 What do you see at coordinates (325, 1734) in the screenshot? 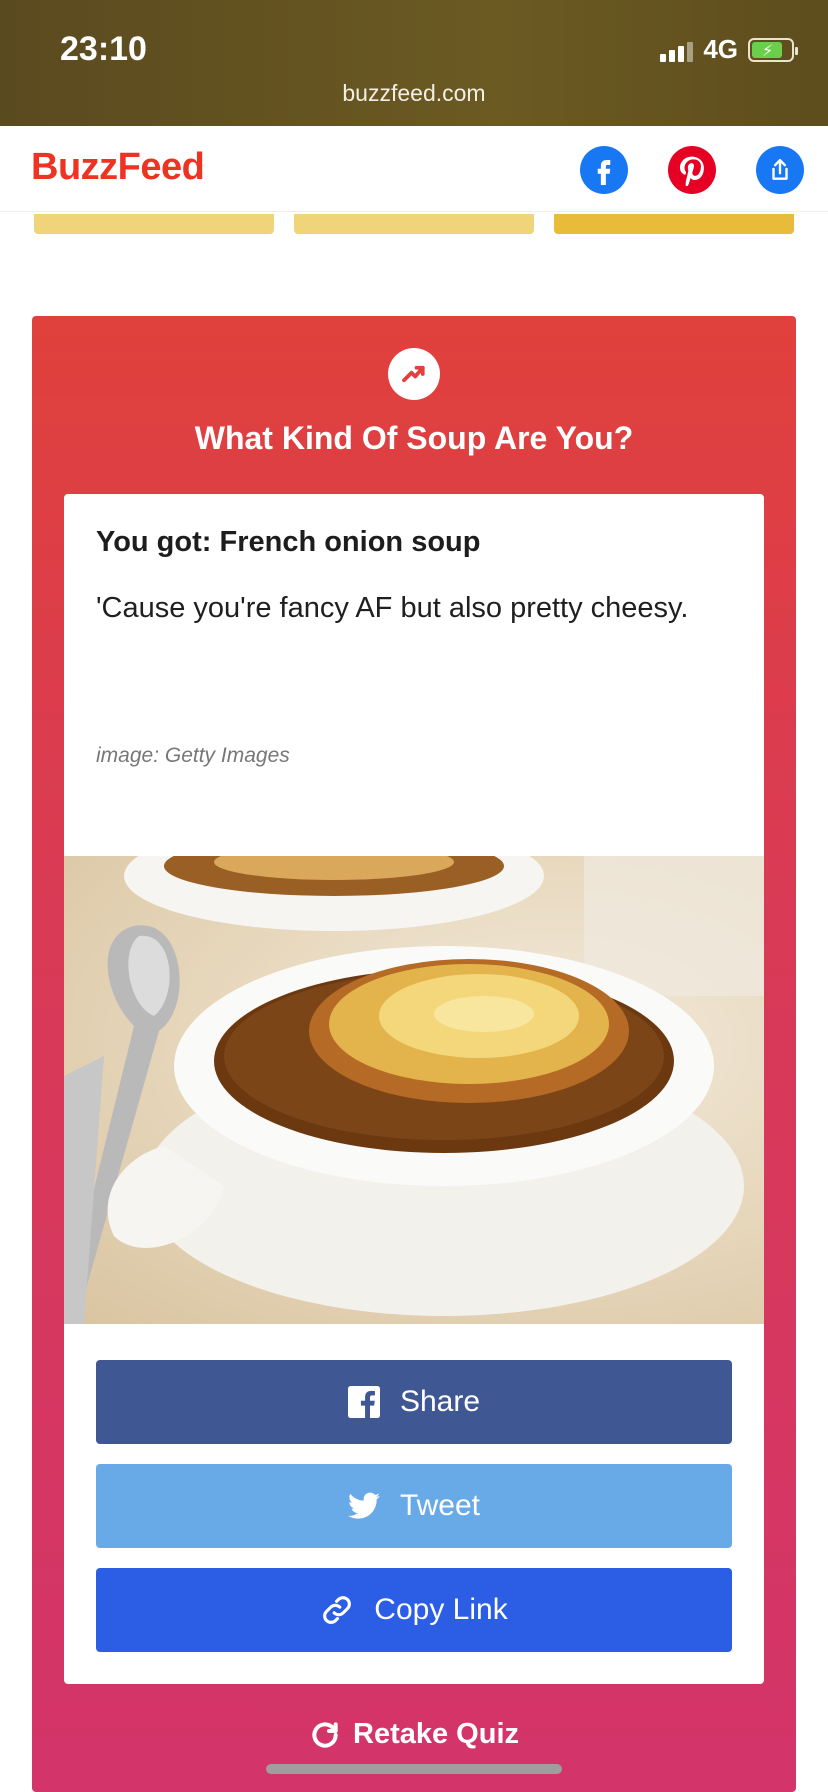
I see `refresh-icon` at bounding box center [325, 1734].